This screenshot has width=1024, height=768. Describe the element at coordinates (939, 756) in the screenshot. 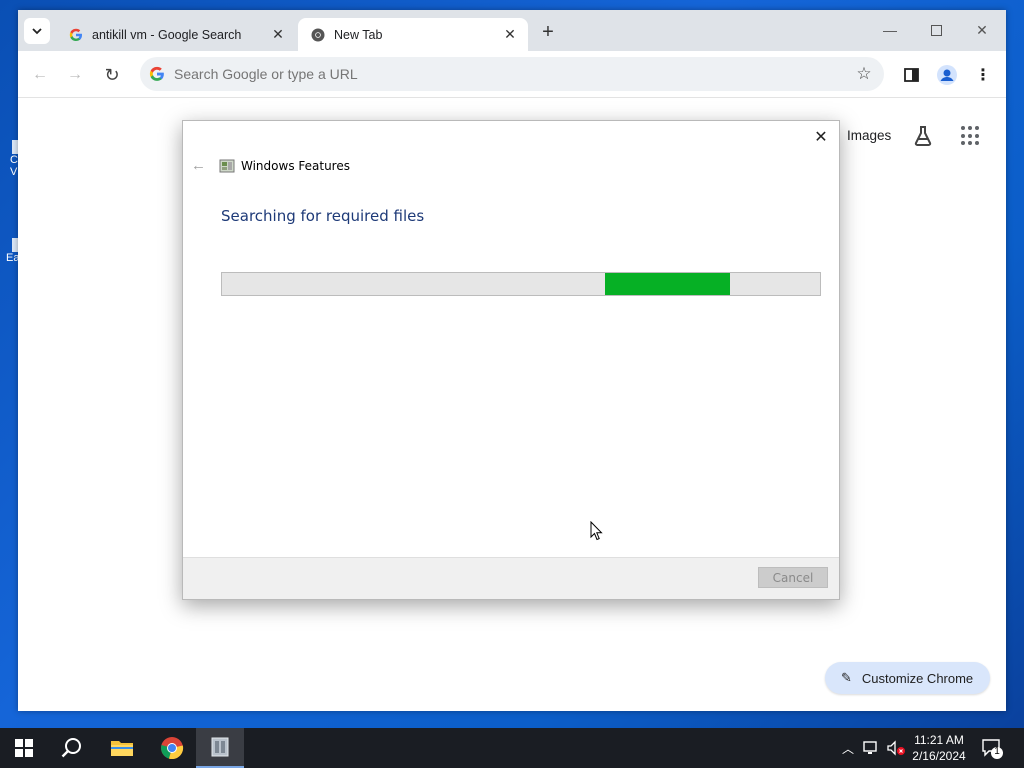

I see `clock-date: 2/16/2024` at that location.